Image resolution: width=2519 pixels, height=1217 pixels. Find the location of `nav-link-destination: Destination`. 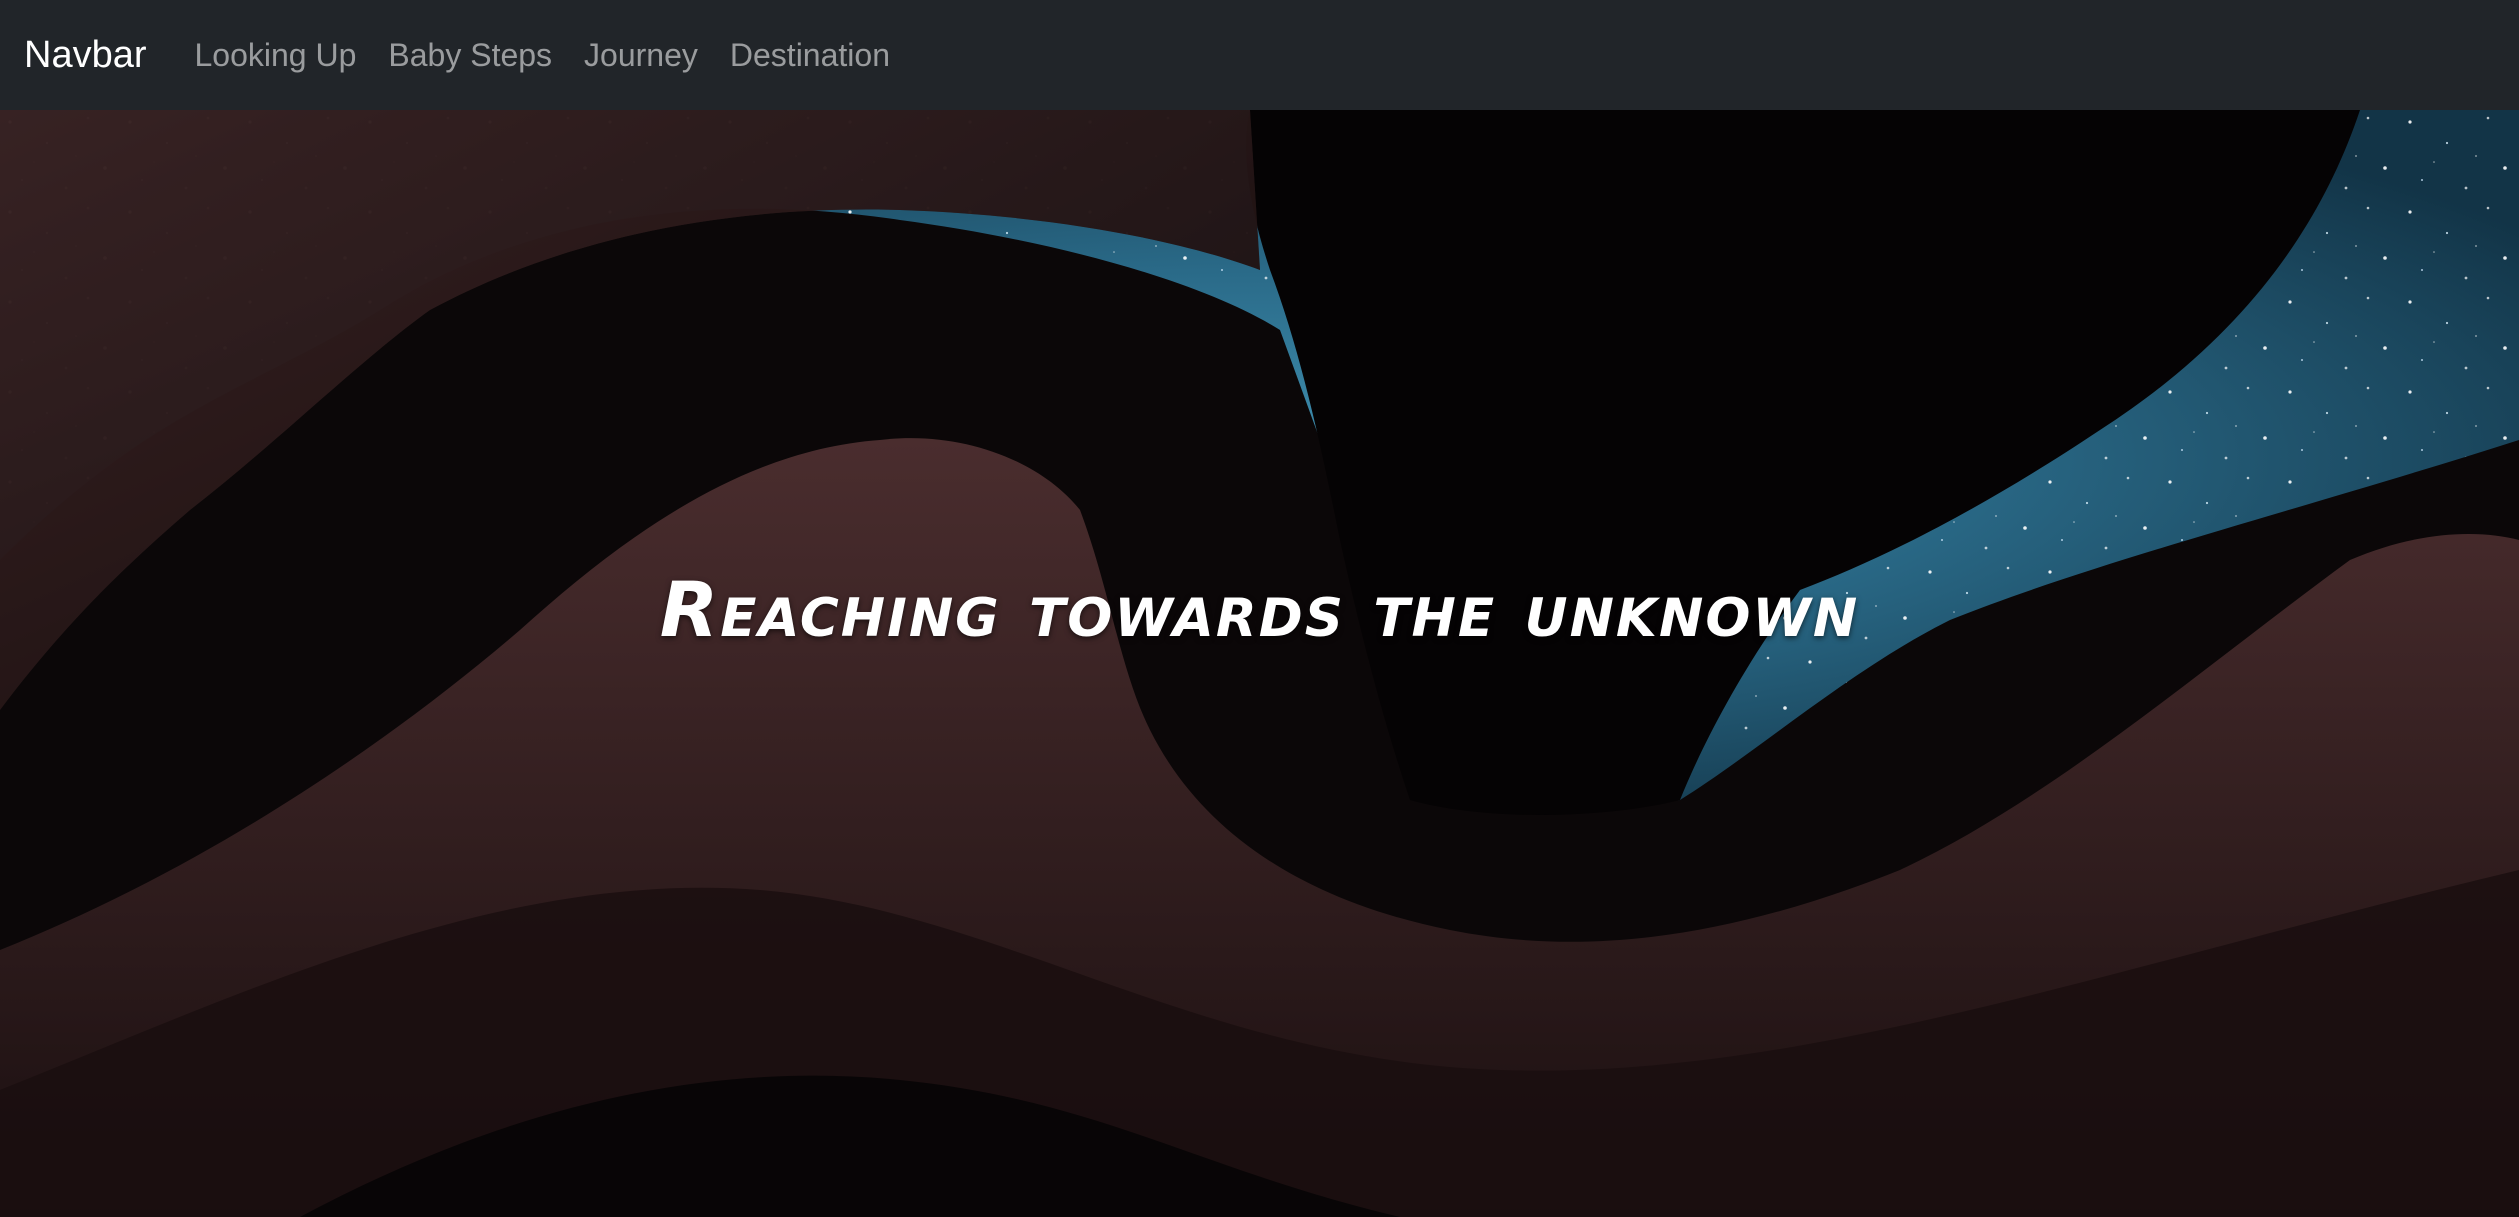

nav-link-destination: Destination is located at coordinates (810, 55).